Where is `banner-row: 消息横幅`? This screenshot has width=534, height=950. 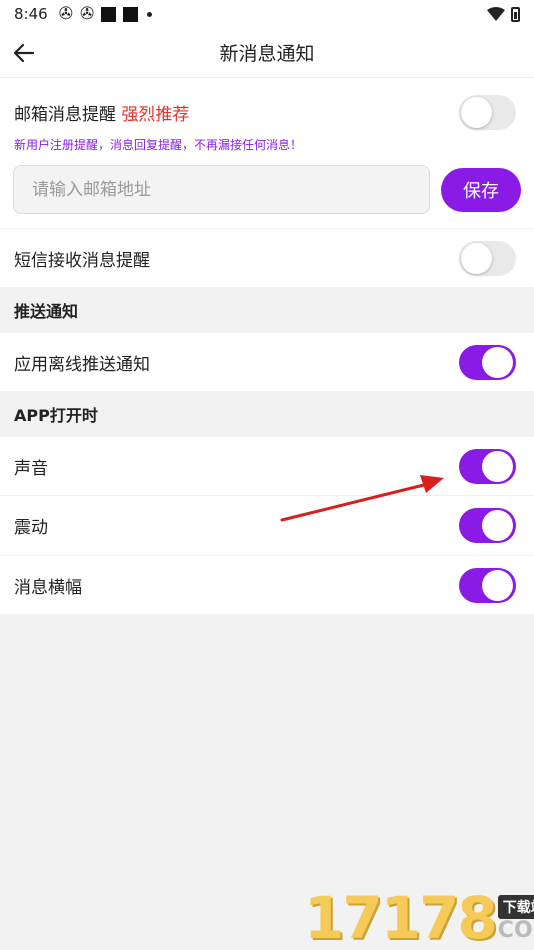
banner-row: 消息横幅 is located at coordinates (267, 585).